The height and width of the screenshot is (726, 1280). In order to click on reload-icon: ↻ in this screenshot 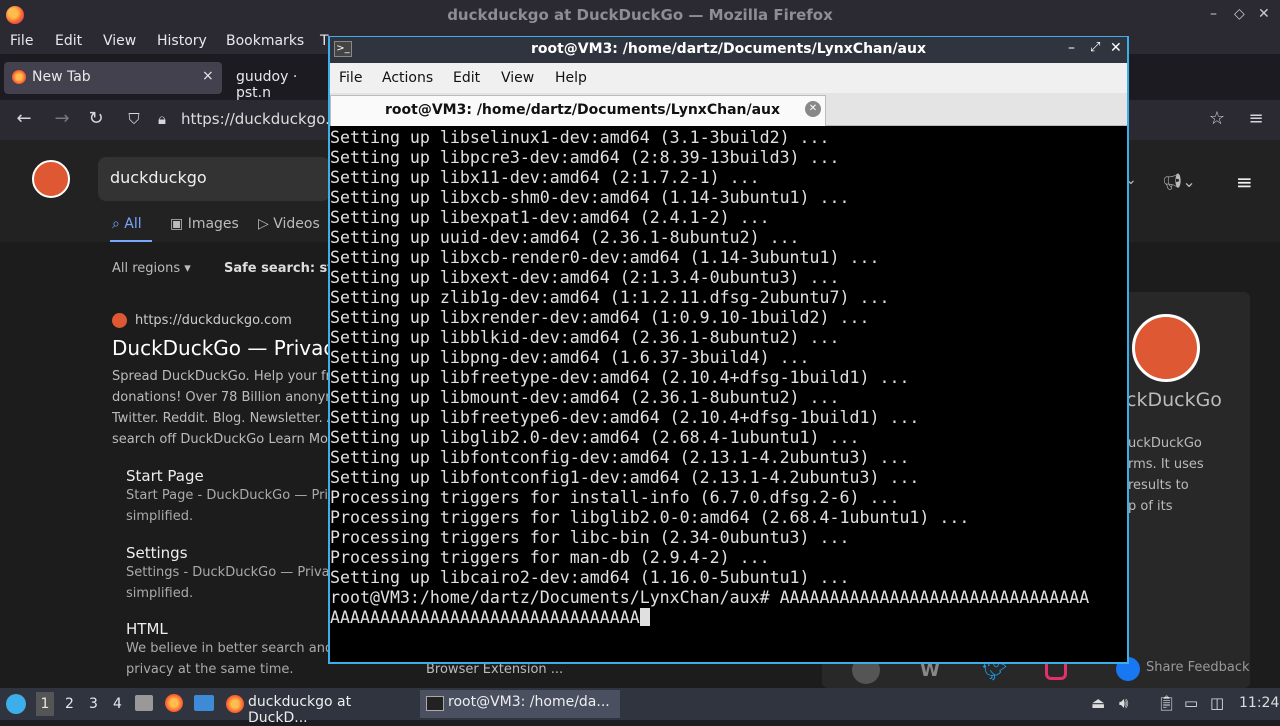, I will do `click(96, 118)`.